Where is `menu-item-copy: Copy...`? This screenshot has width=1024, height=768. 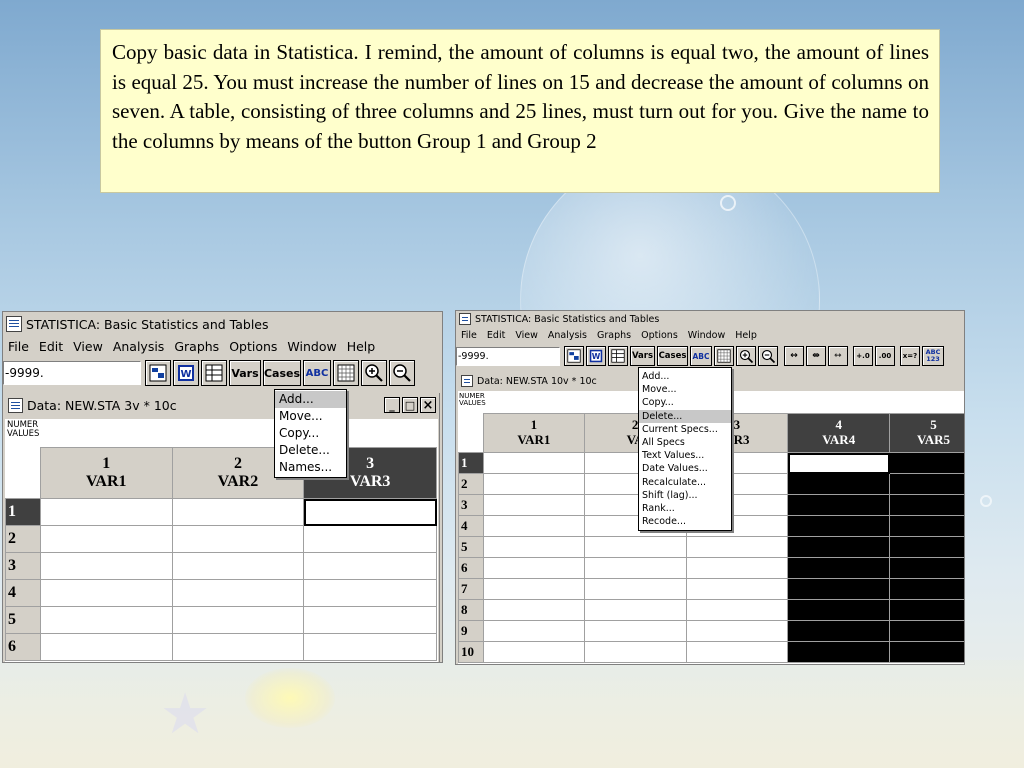 menu-item-copy: Copy... is located at coordinates (685, 402).